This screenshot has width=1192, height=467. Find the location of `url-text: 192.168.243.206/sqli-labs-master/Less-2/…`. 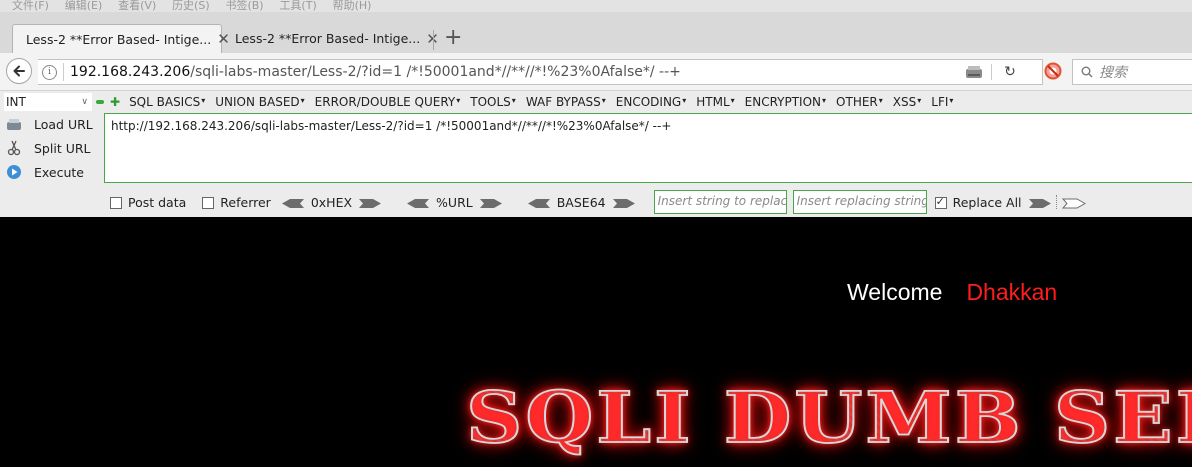

url-text: 192.168.243.206/sqli-labs-master/Less-2/… is located at coordinates (375, 72).